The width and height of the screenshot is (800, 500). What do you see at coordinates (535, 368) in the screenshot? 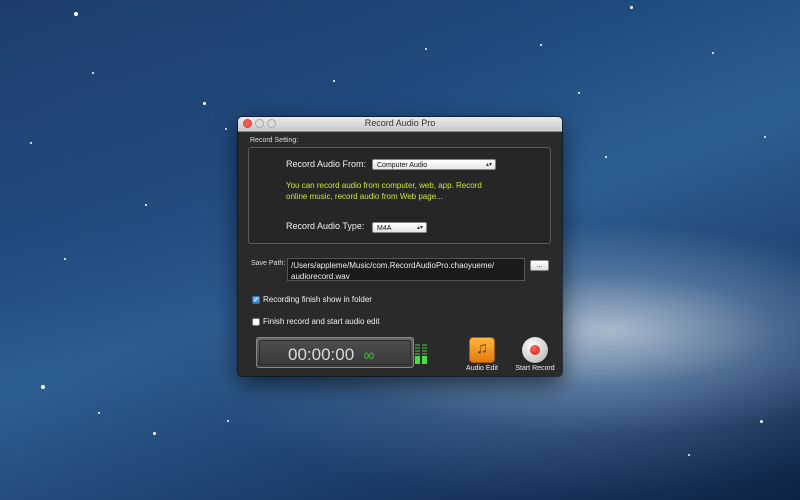
I see `start-record-label: Start Record` at bounding box center [535, 368].